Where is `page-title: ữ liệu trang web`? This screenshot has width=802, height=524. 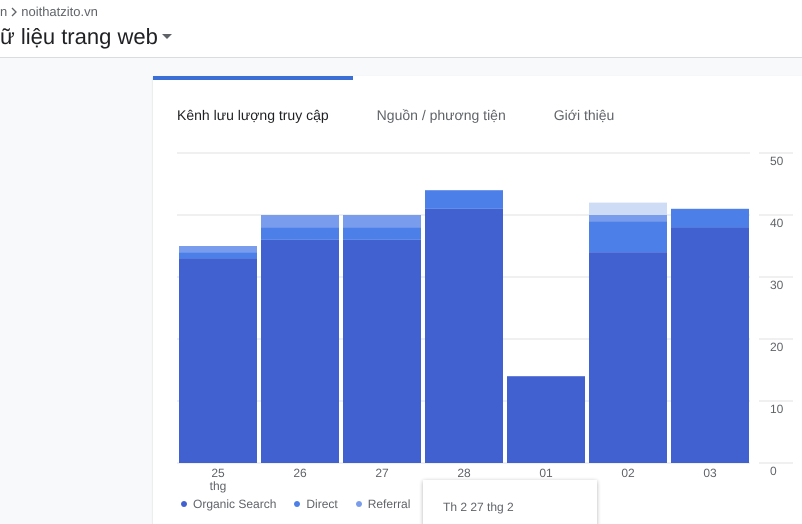 page-title: ữ liệu trang web is located at coordinates (79, 37).